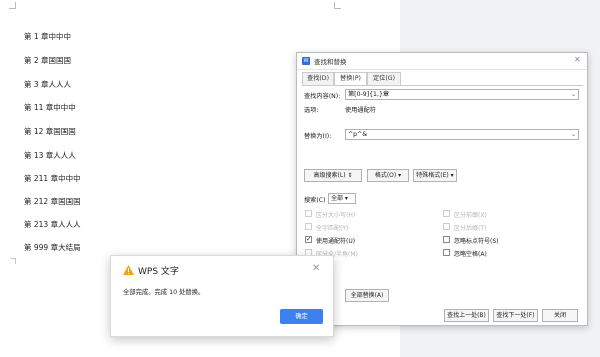  I want to click on wps-logo-icon: W, so click(306, 61).